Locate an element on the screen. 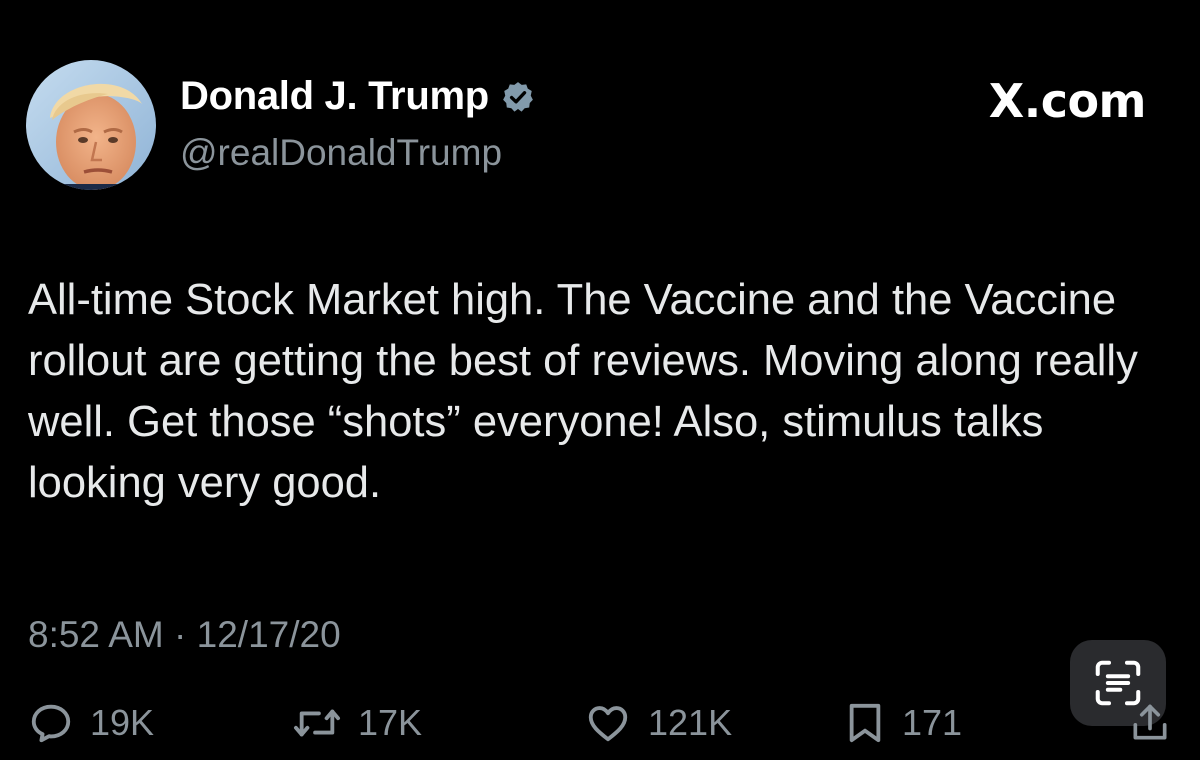 This screenshot has height=760, width=1200. like-count: 121K is located at coordinates (690, 722).